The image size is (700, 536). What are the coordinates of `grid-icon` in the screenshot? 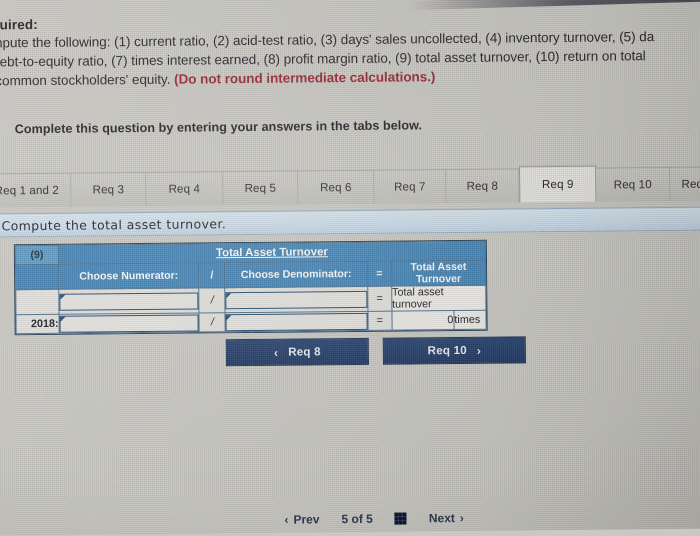 It's located at (400, 518).